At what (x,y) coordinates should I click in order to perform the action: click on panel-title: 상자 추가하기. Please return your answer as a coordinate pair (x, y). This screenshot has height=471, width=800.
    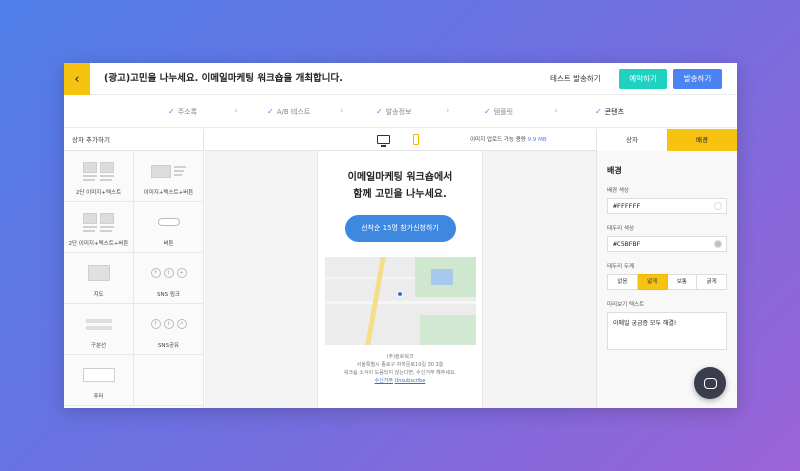
    Looking at the image, I should click on (133, 140).